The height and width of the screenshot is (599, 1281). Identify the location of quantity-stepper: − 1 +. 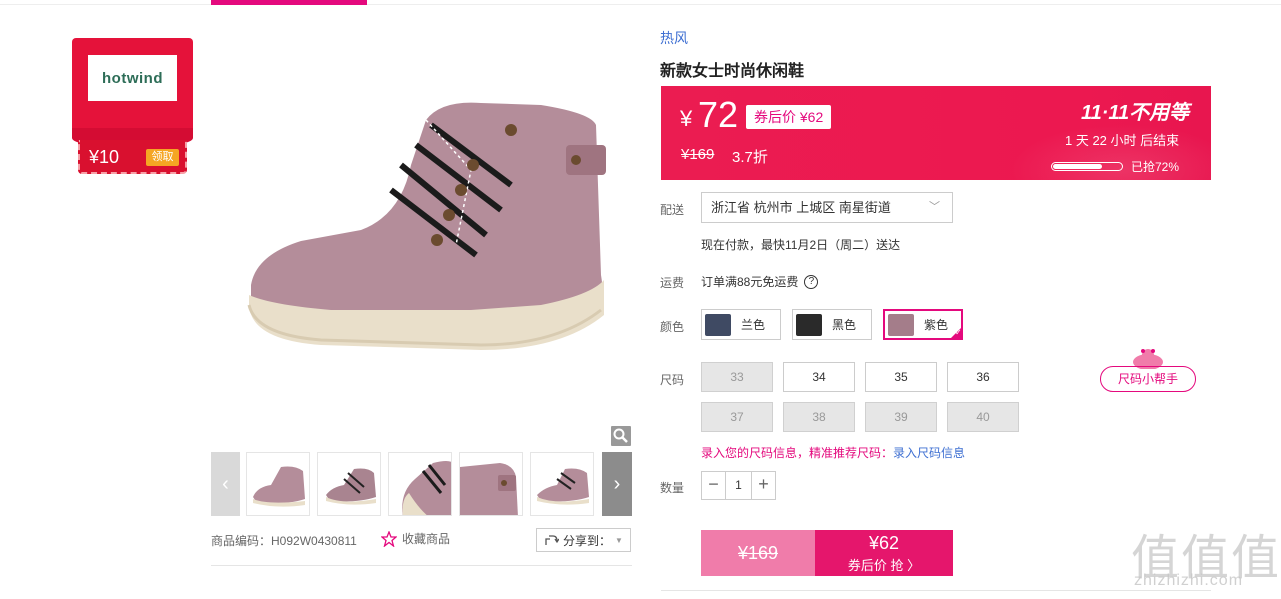
(738, 485).